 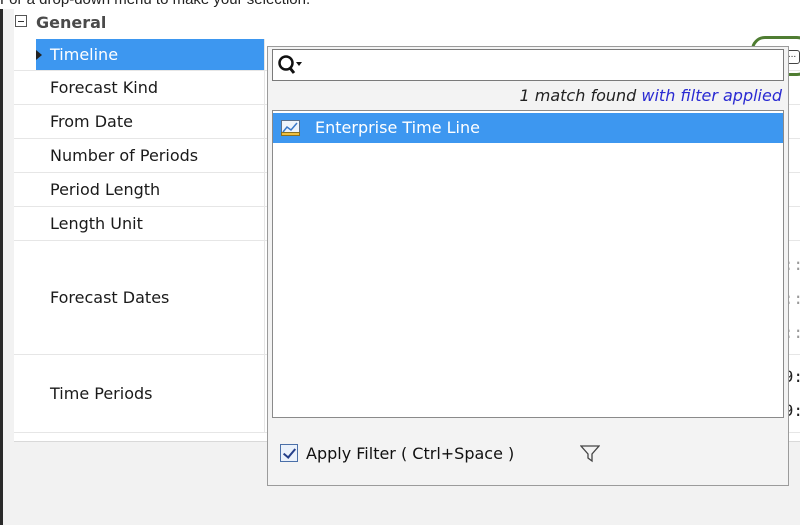 I want to click on property-name: Forecast Dates, so click(x=150, y=297).